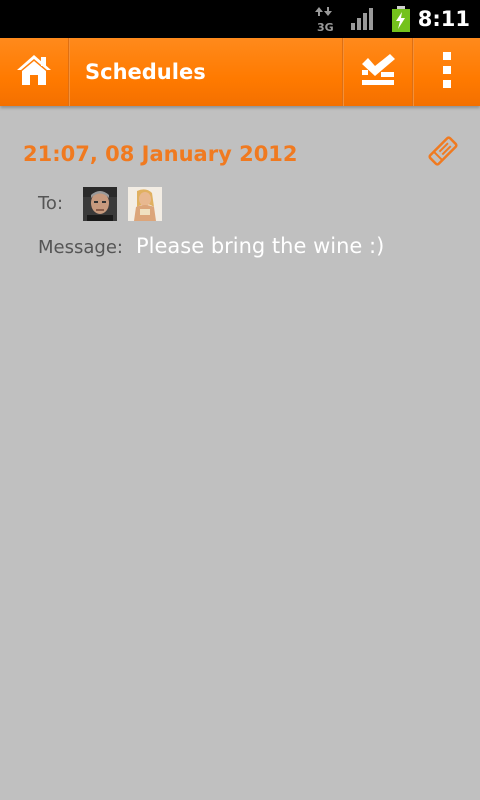 This screenshot has width=480, height=800. What do you see at coordinates (325, 20) in the screenshot?
I see `3g-data-icon: 3G` at bounding box center [325, 20].